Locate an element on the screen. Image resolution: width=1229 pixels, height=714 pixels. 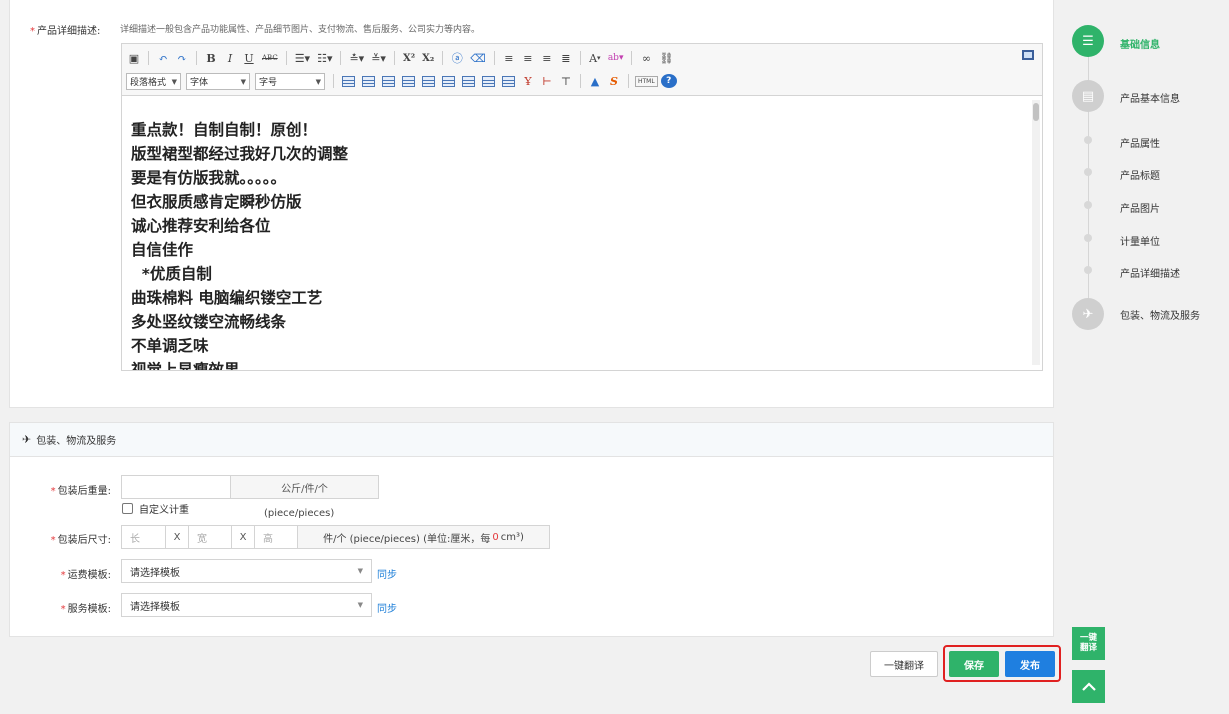
eraser-icon: ⌫ is located at coordinates (478, 58).